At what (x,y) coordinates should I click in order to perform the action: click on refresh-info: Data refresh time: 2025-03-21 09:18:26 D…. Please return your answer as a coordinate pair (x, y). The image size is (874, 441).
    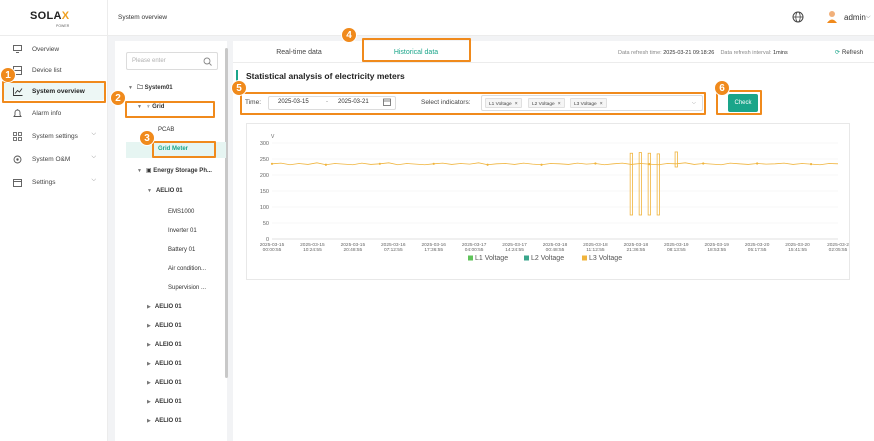
    Looking at the image, I should click on (703, 53).